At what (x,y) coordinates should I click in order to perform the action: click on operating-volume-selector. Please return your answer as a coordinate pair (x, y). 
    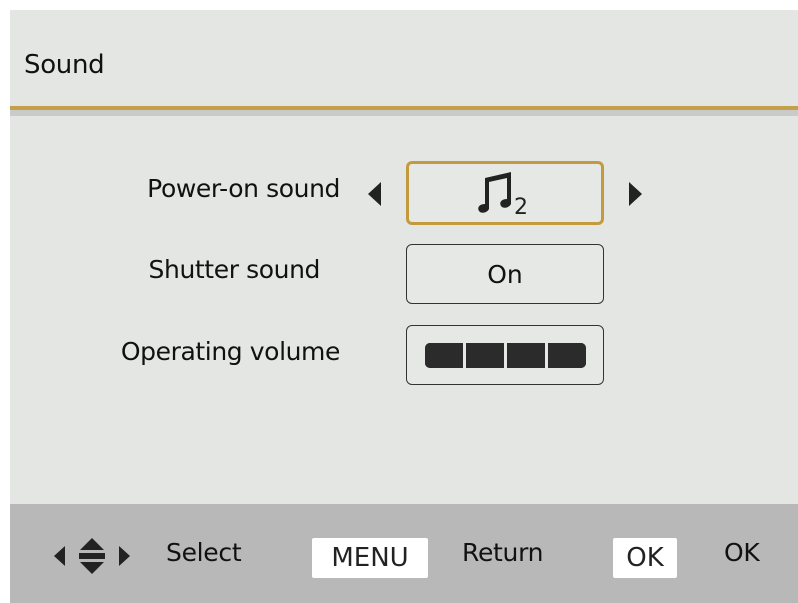
    Looking at the image, I should click on (505, 355).